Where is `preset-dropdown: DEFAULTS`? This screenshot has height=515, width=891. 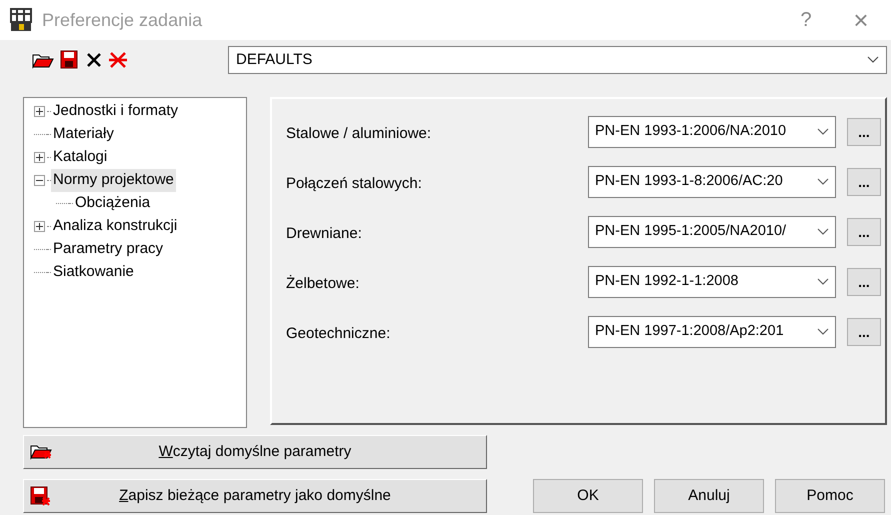 preset-dropdown: DEFAULTS is located at coordinates (557, 60).